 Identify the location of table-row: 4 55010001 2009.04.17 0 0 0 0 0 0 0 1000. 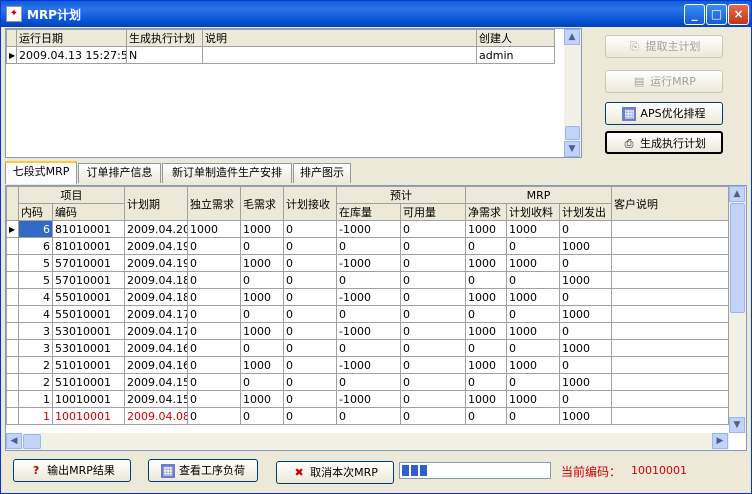
(367, 314).